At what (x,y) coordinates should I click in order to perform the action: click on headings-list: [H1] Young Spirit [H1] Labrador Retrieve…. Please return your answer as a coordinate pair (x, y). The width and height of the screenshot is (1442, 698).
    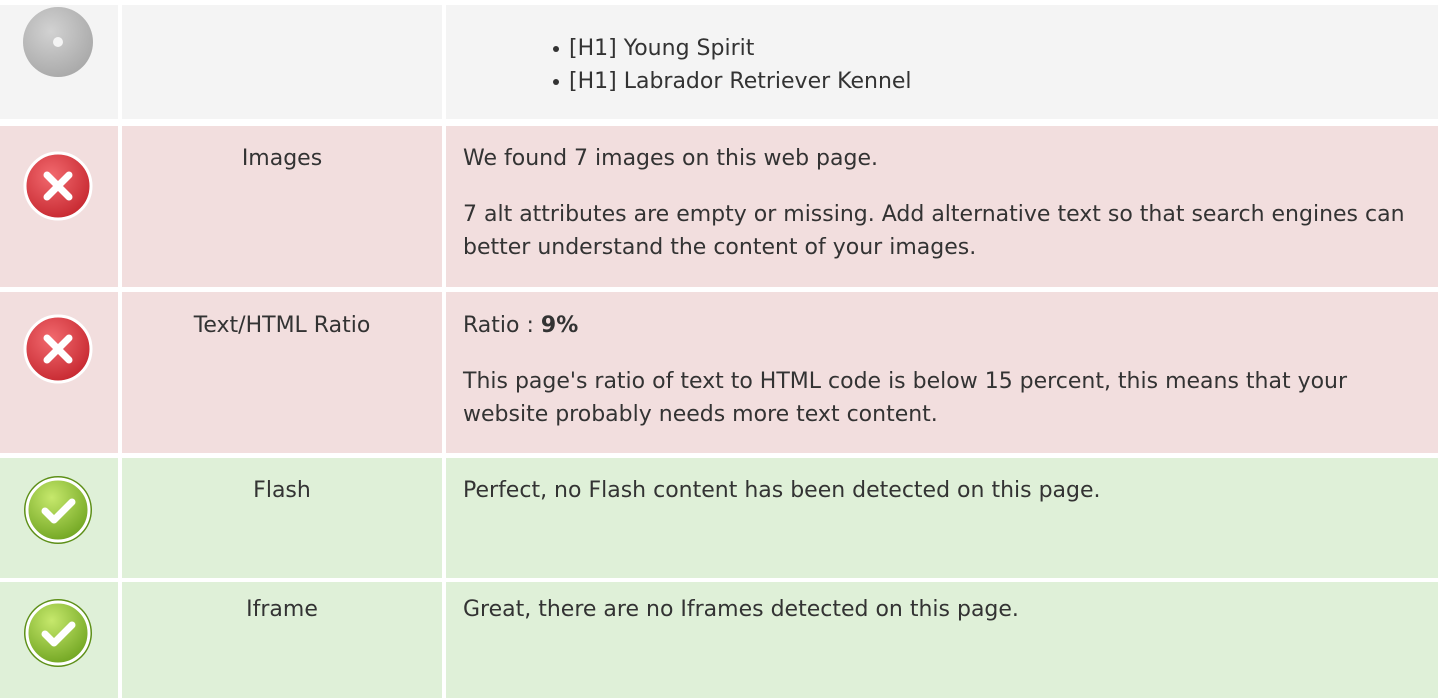
    Looking at the image, I should click on (940, 65).